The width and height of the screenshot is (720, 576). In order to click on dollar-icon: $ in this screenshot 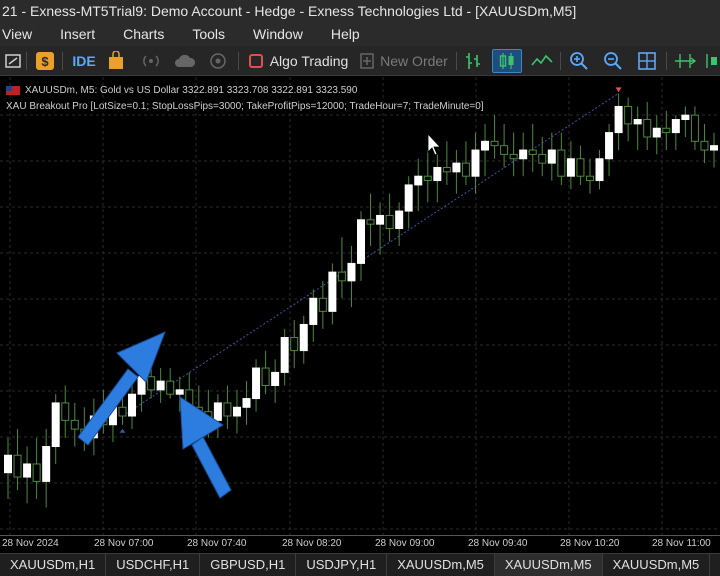, I will do `click(45, 61)`.